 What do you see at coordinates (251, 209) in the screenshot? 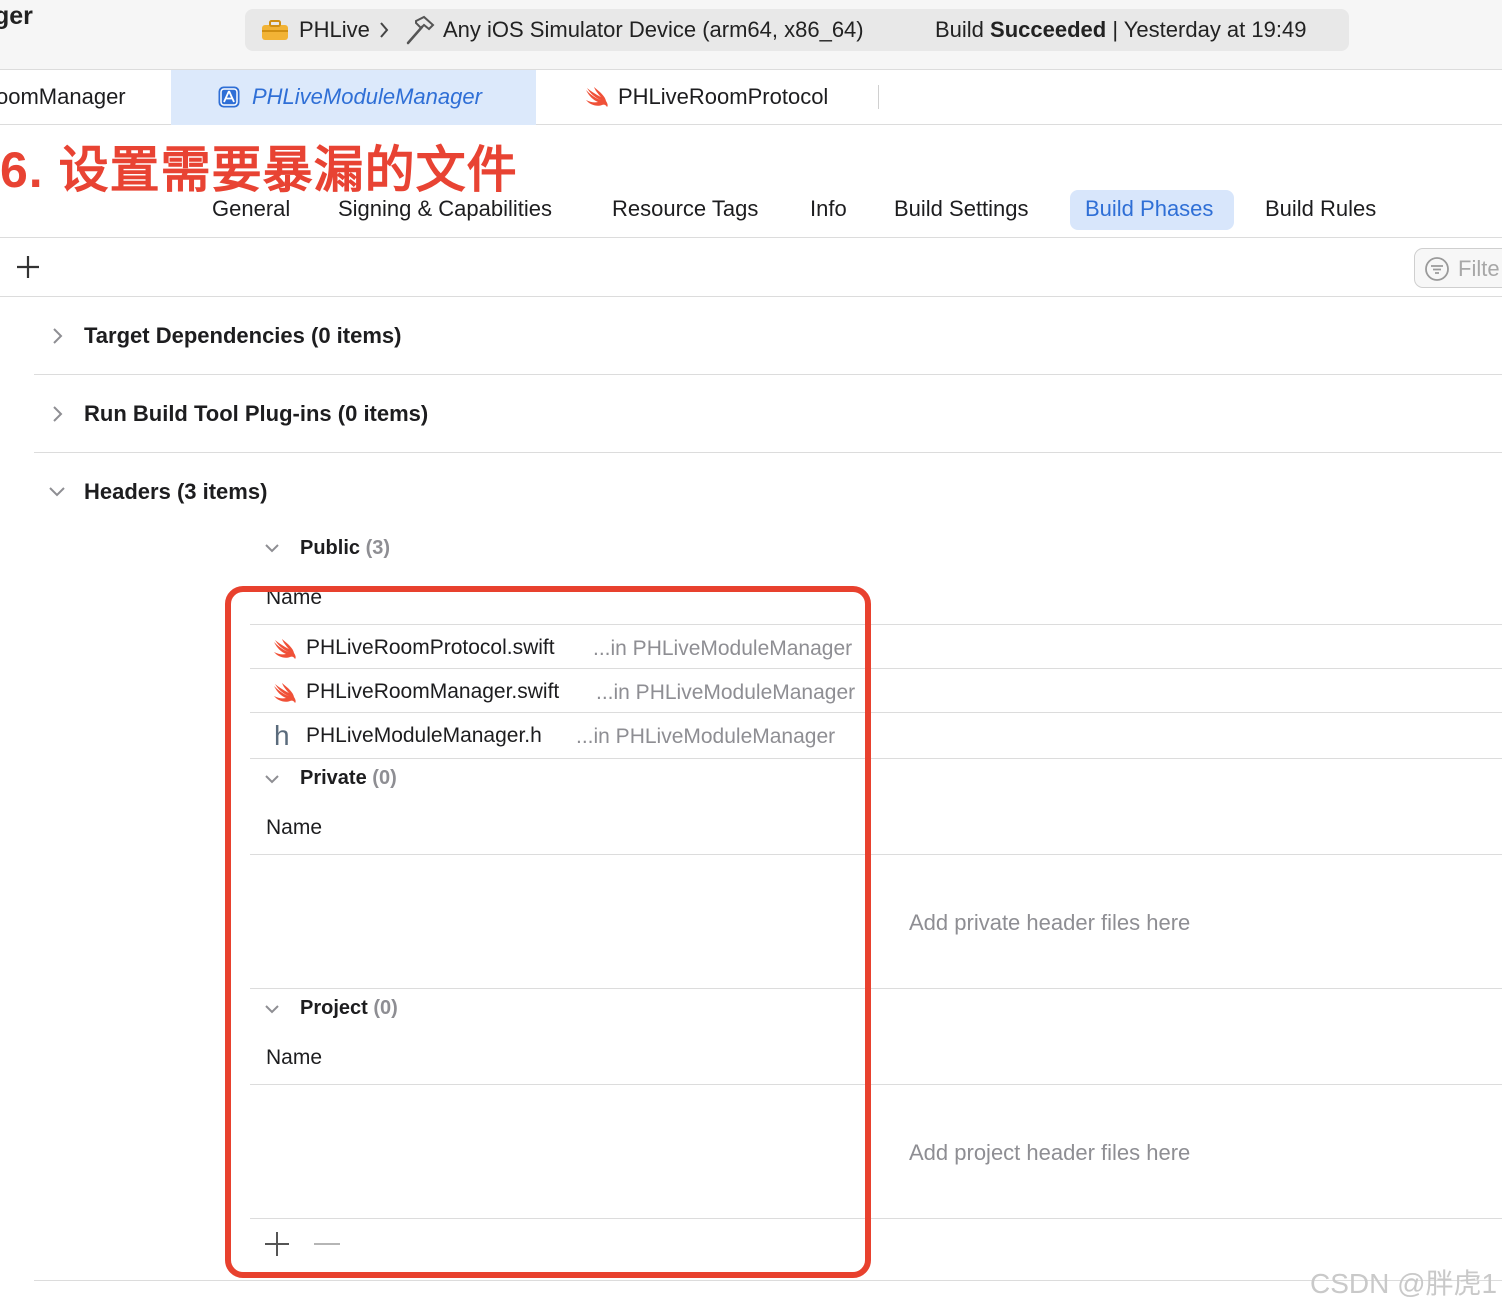
I see `tab-general: General` at bounding box center [251, 209].